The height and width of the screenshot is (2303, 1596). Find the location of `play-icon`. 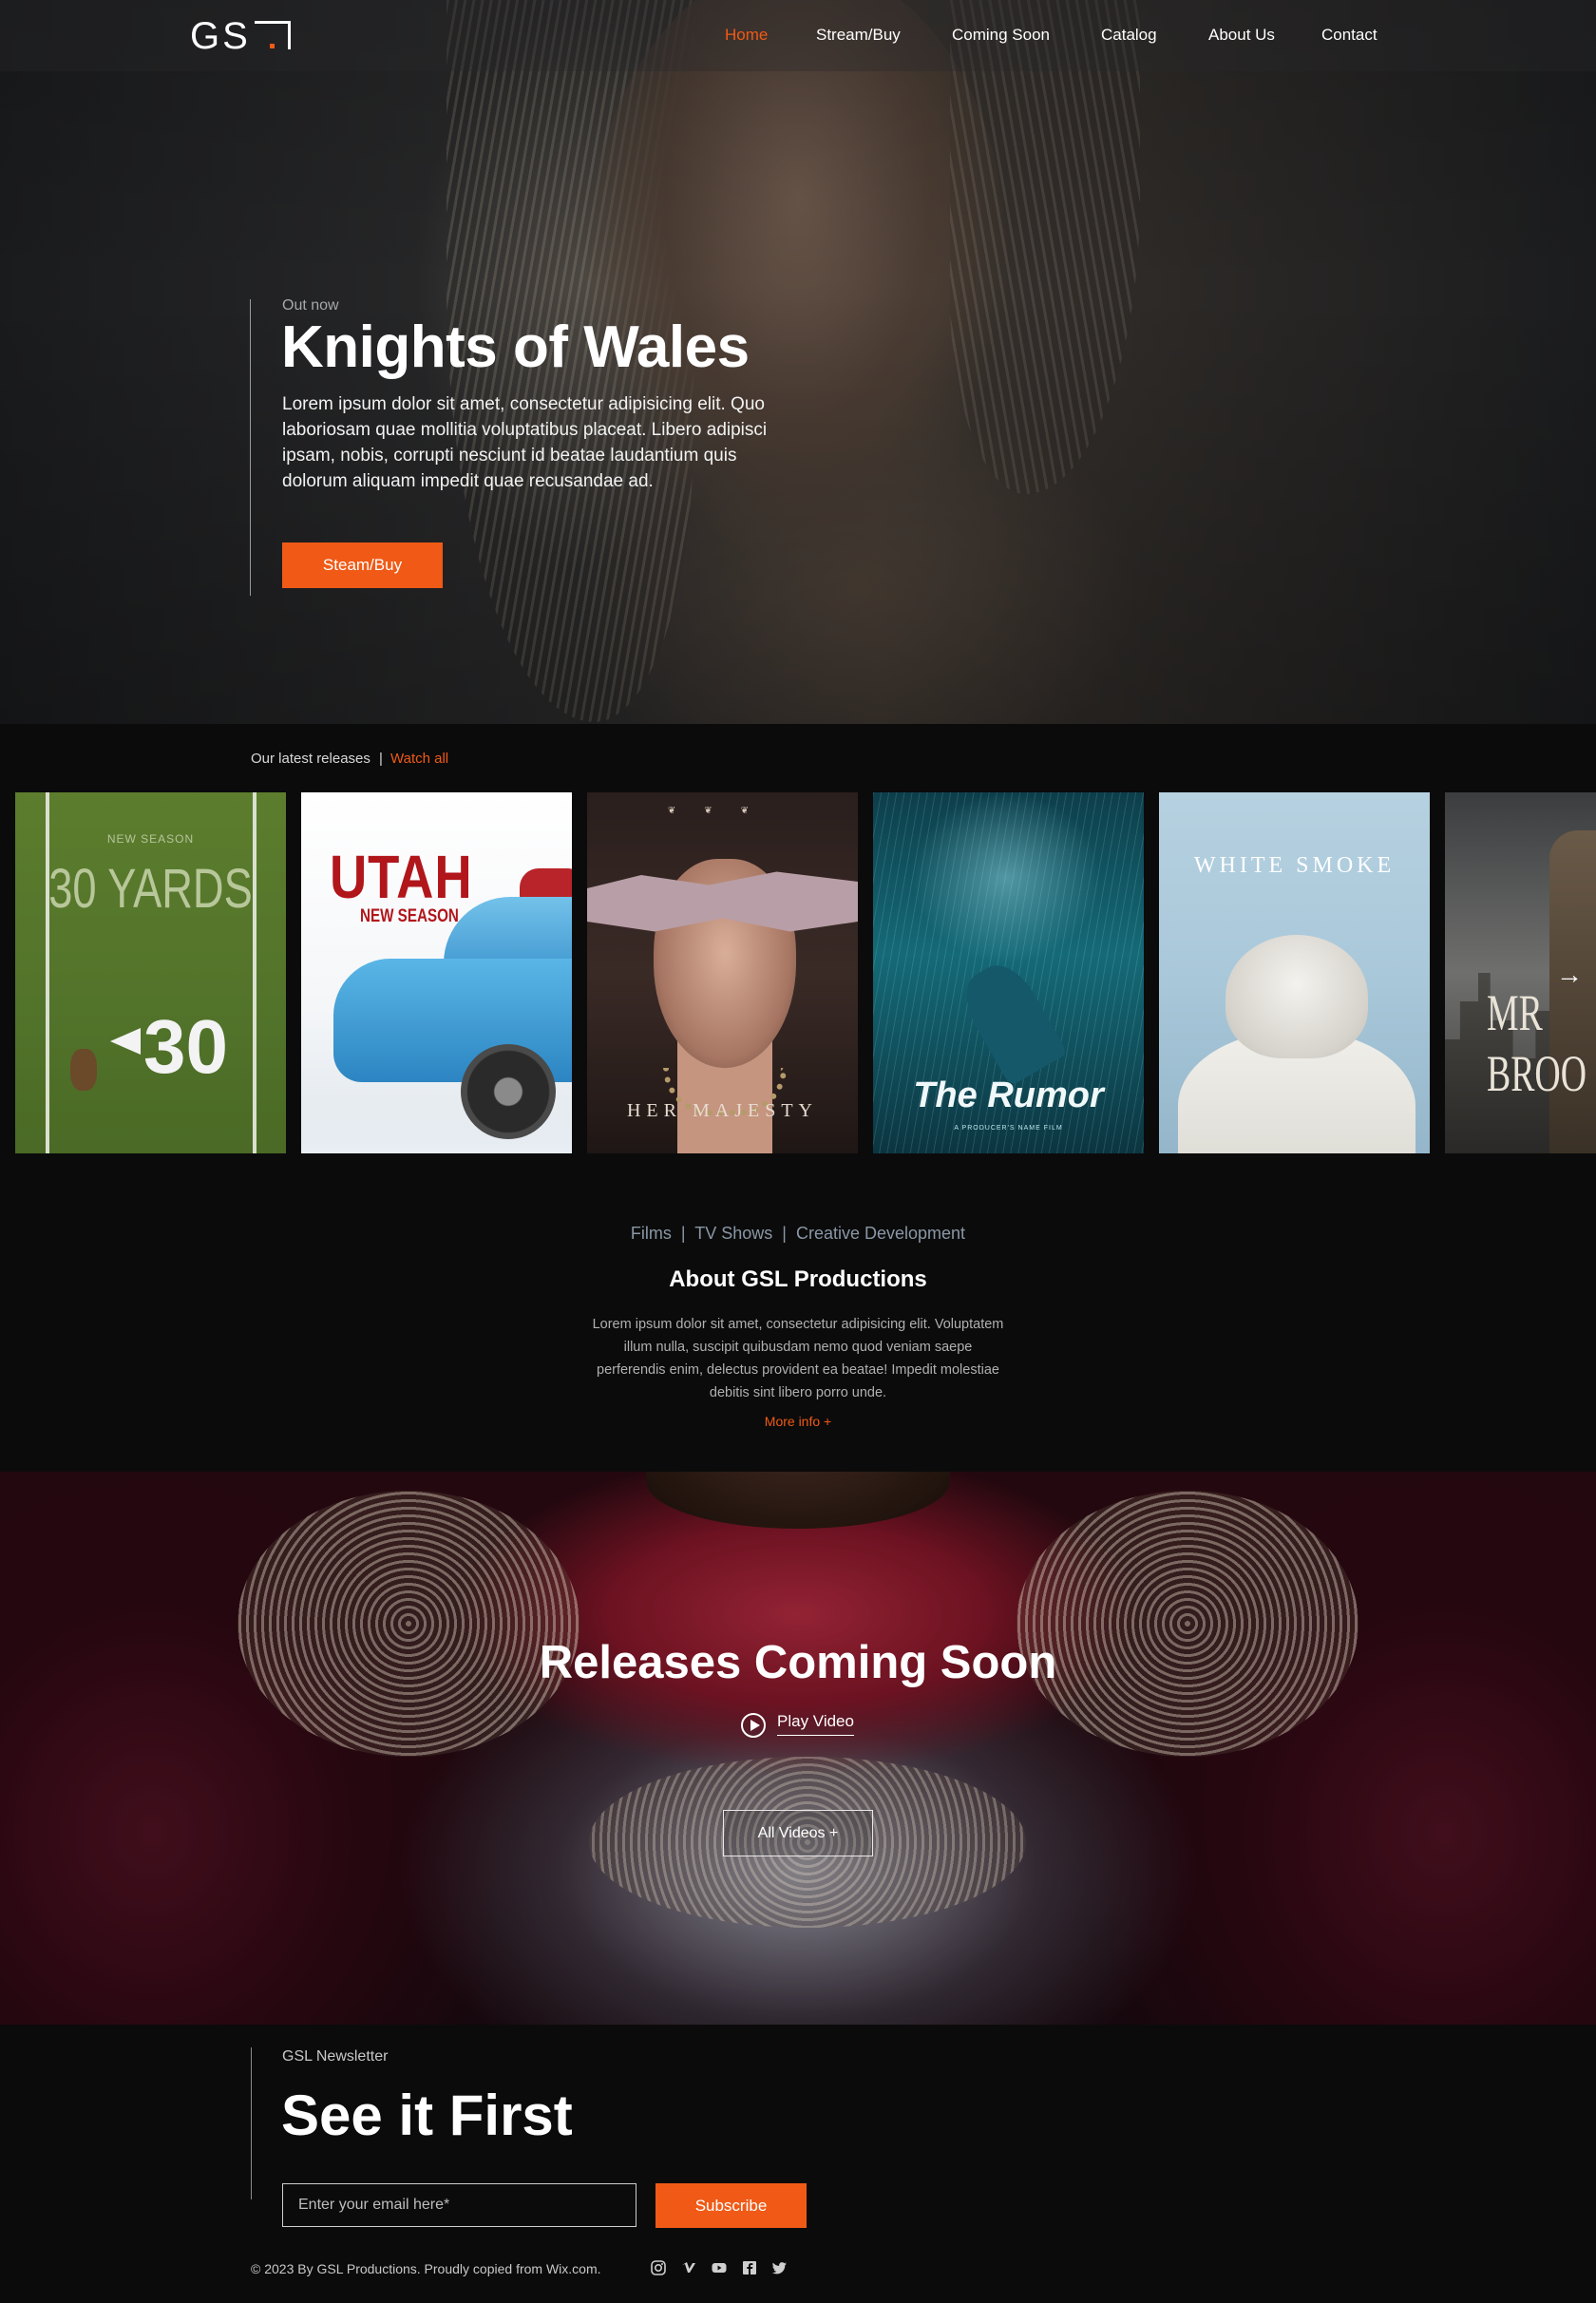

play-icon is located at coordinates (753, 1725).